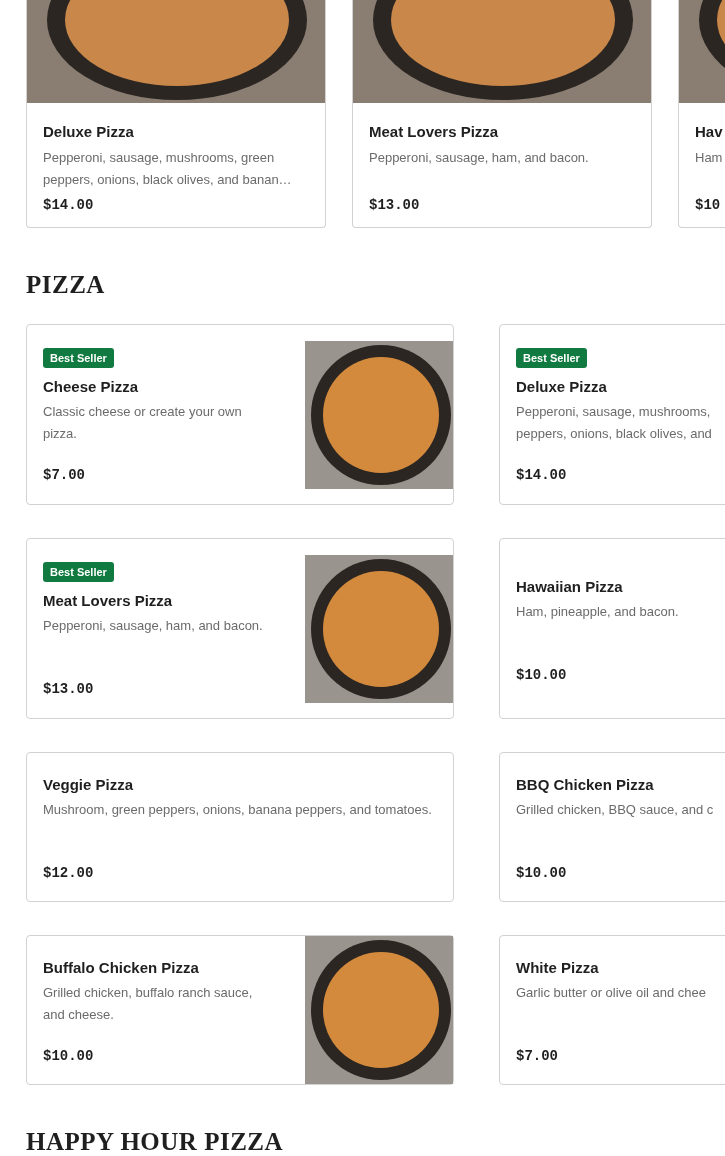  Describe the element at coordinates (701, 114) in the screenshot. I see `menu-card: Hav Ham $10` at that location.